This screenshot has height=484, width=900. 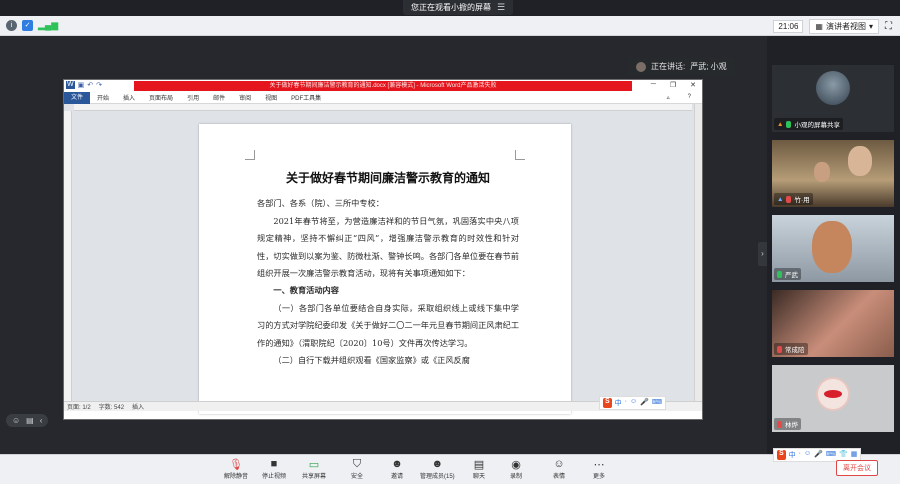 I want to click on participant-tile: 严武, so click(x=833, y=248).